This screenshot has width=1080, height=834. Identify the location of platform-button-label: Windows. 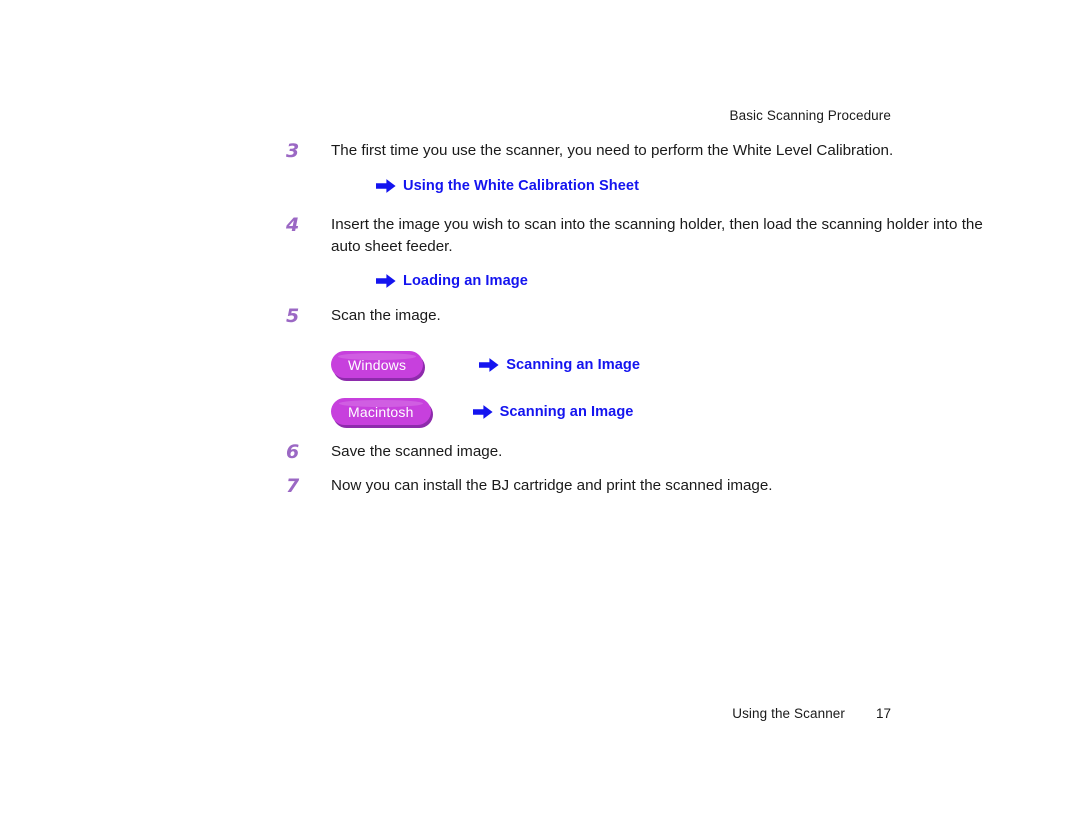
(377, 364).